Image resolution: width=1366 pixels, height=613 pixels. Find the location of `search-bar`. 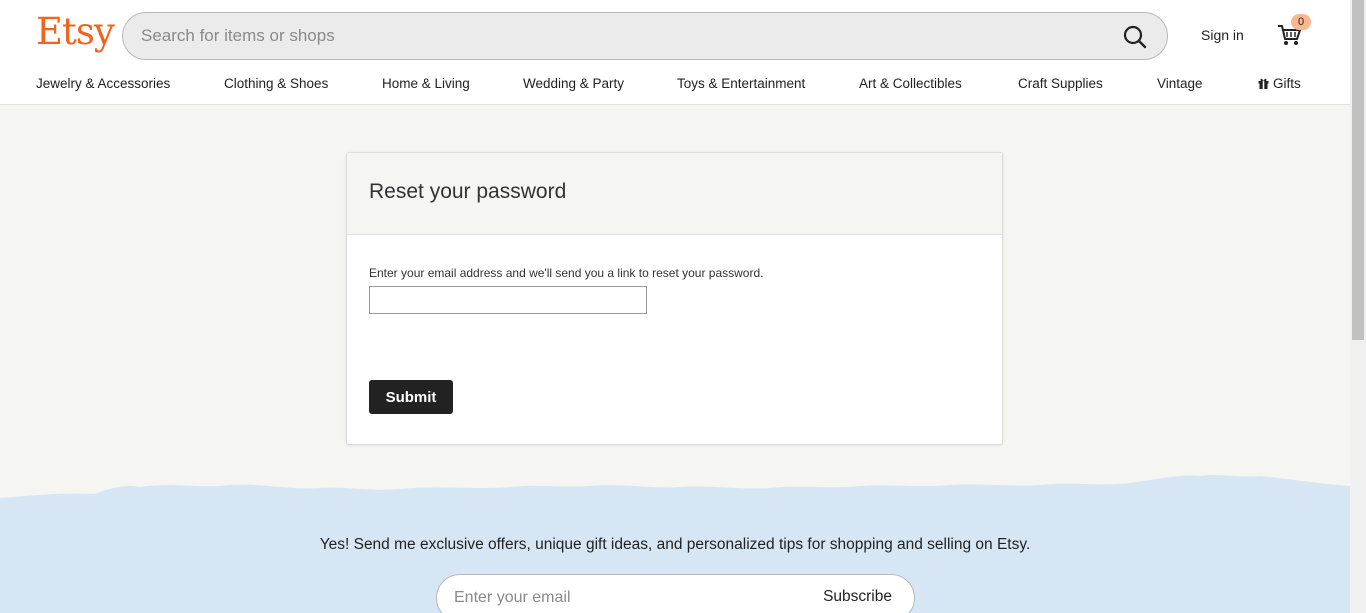

search-bar is located at coordinates (645, 36).